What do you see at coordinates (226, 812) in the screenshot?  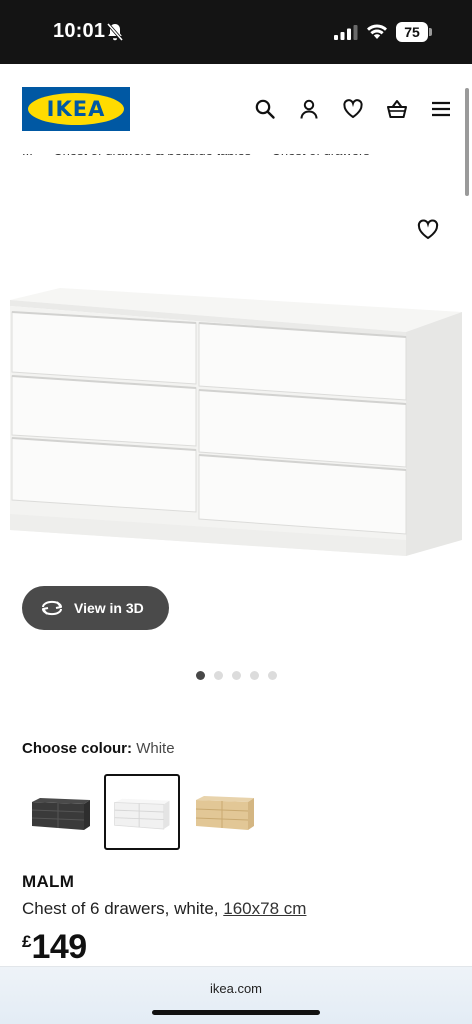 I see `swatch-oak-effect` at bounding box center [226, 812].